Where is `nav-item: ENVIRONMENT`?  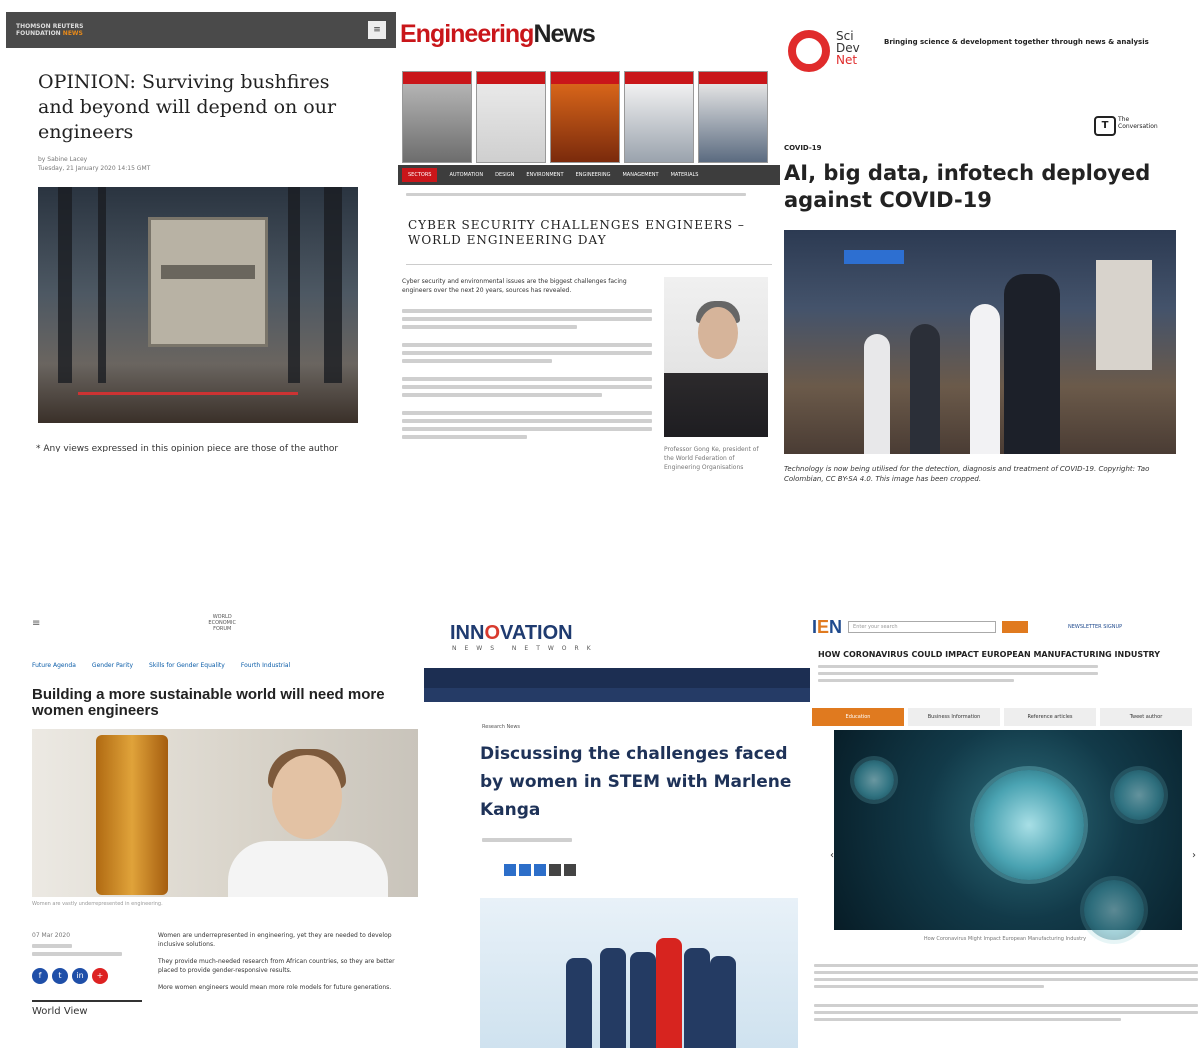 nav-item: ENVIRONMENT is located at coordinates (544, 175).